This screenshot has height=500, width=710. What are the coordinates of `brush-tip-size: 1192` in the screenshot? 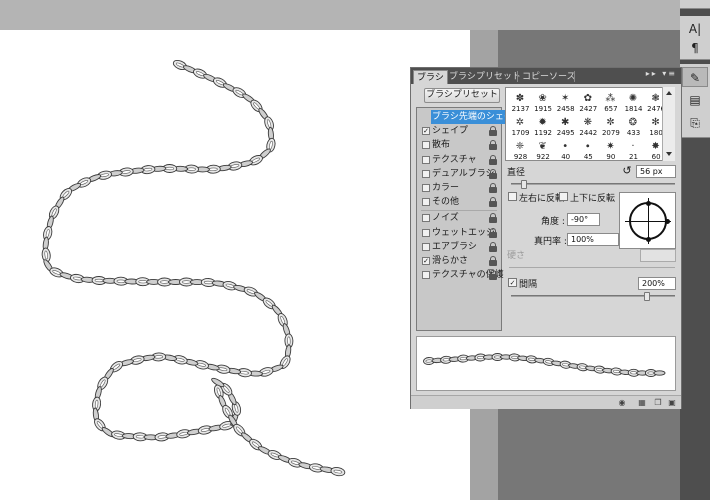 It's located at (543, 133).